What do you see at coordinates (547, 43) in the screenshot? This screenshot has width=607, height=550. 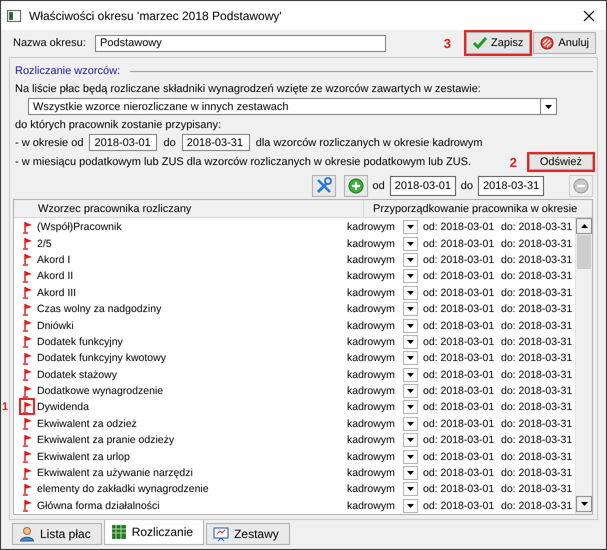 I see `cancel-icon` at bounding box center [547, 43].